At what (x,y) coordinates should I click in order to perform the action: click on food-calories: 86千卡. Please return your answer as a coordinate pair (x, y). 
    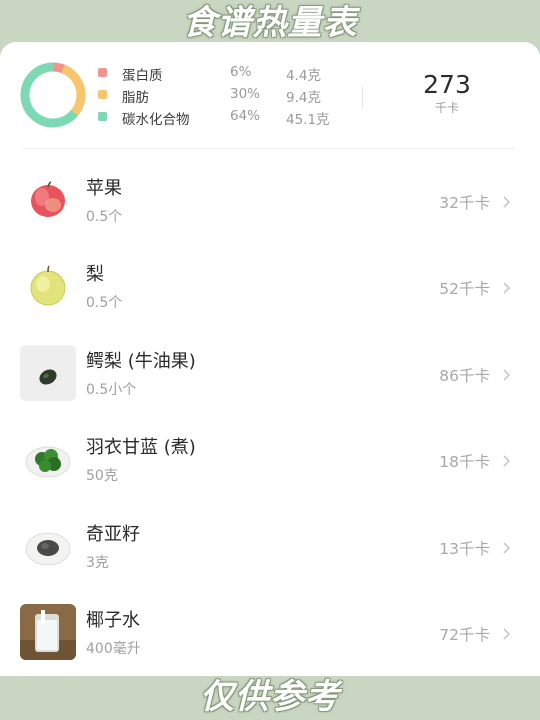
    Looking at the image, I should click on (464, 375).